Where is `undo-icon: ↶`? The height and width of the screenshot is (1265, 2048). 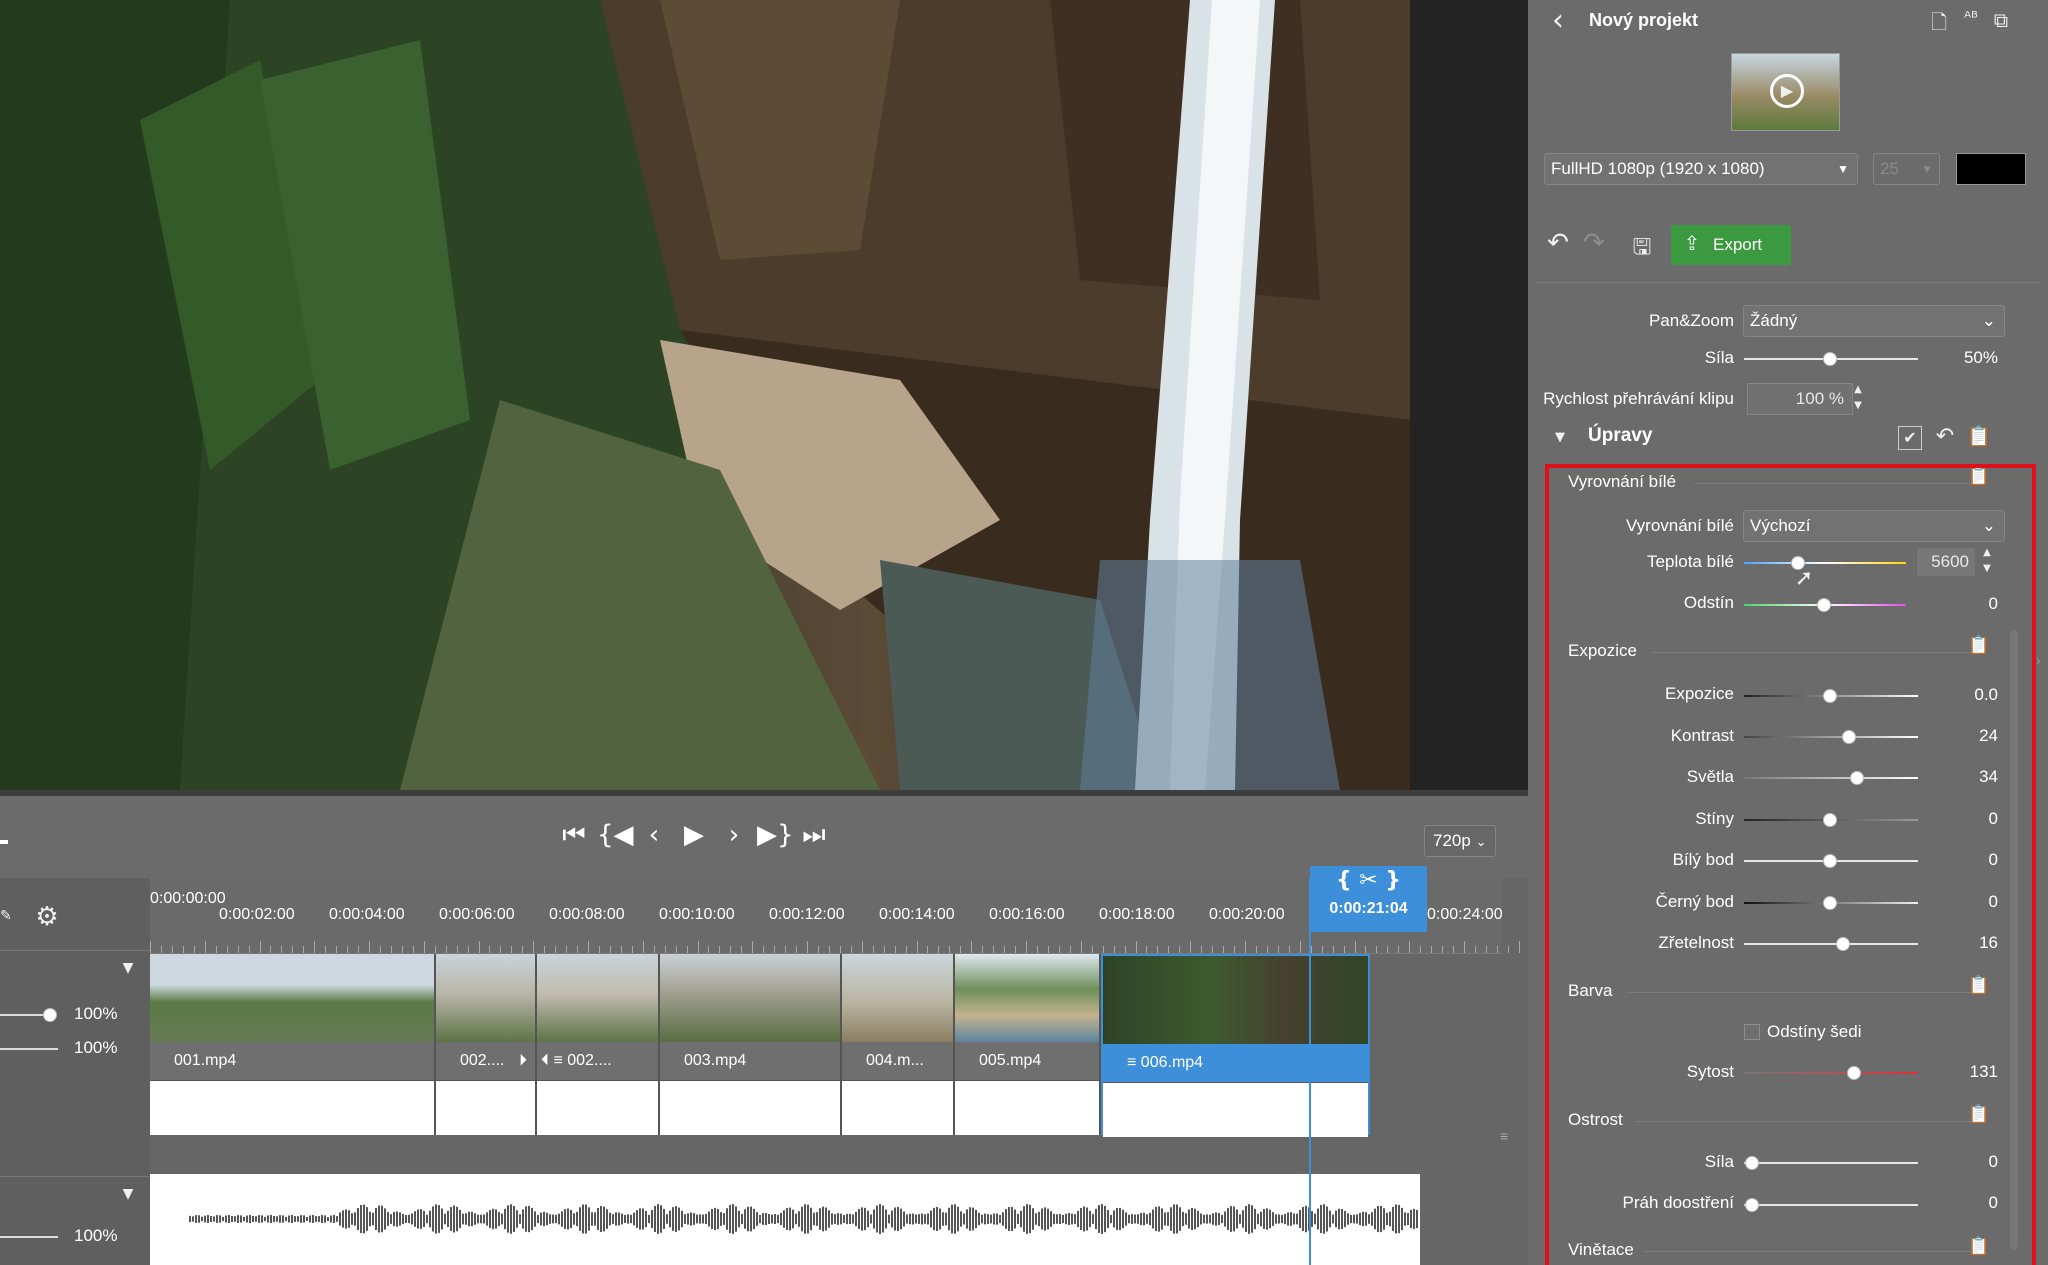 undo-icon: ↶ is located at coordinates (1558, 243).